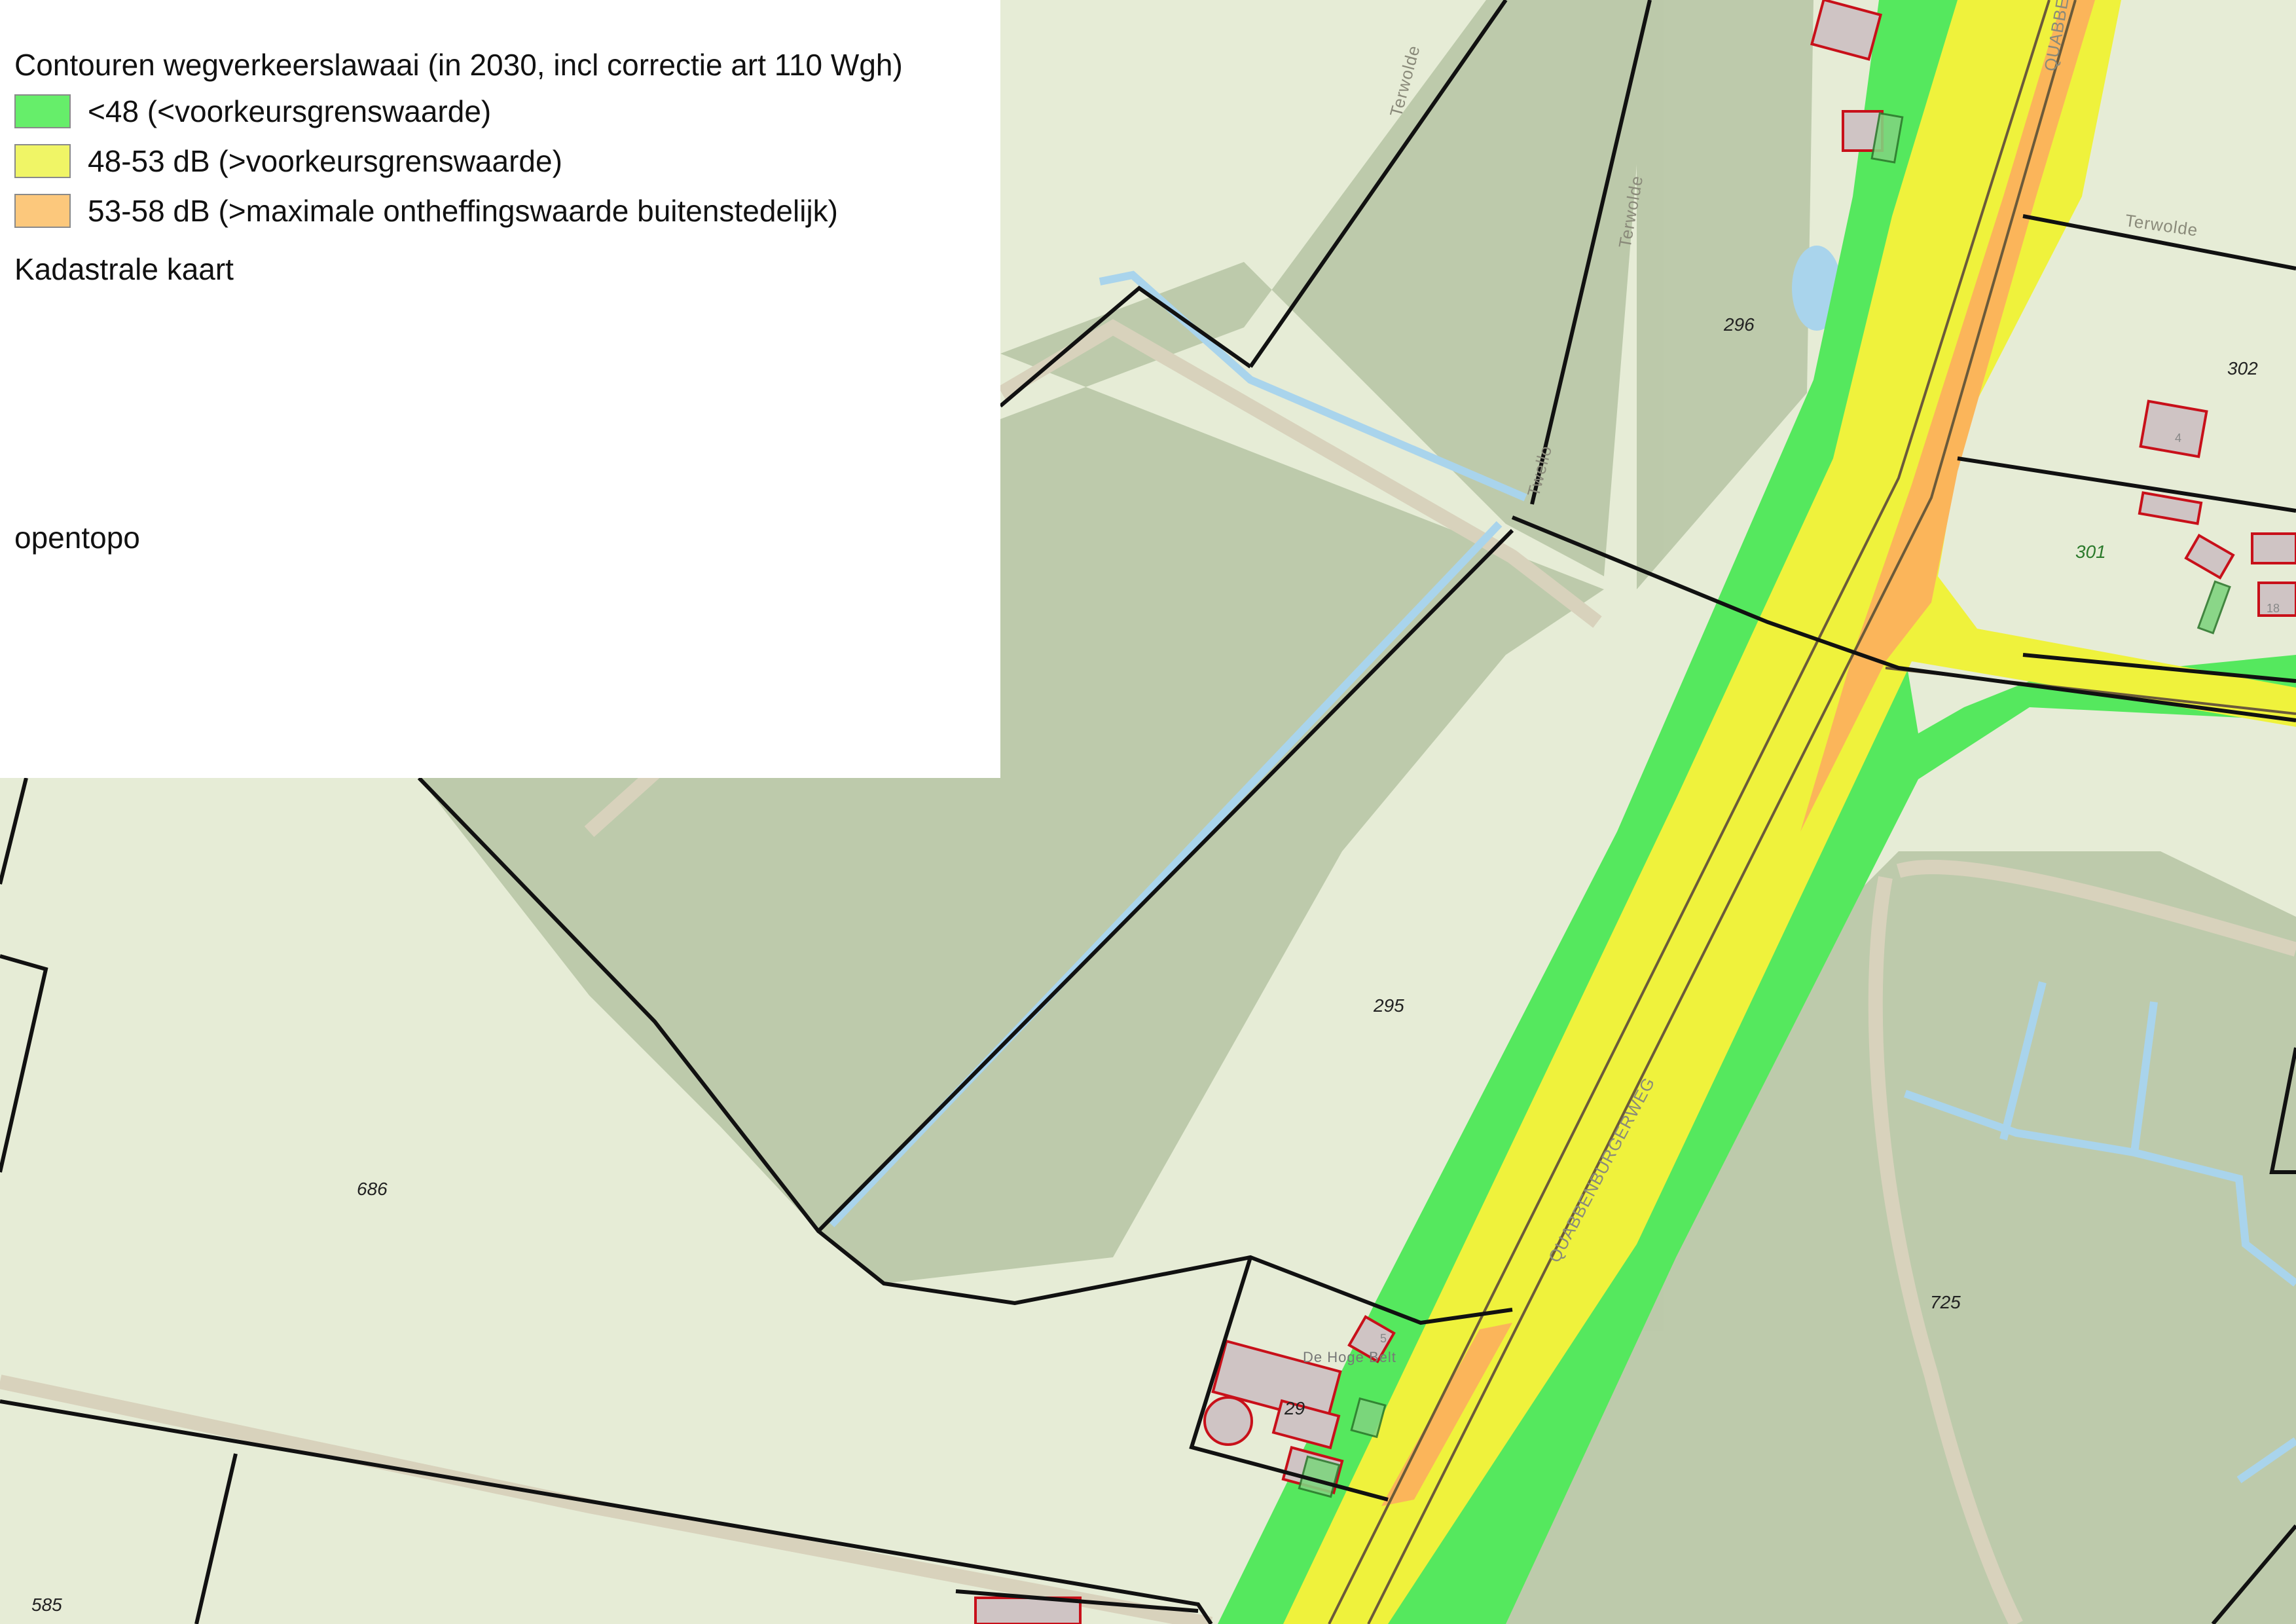 The width and height of the screenshot is (2296, 1624). What do you see at coordinates (42, 111) in the screenshot?
I see `legend-swatch-low` at bounding box center [42, 111].